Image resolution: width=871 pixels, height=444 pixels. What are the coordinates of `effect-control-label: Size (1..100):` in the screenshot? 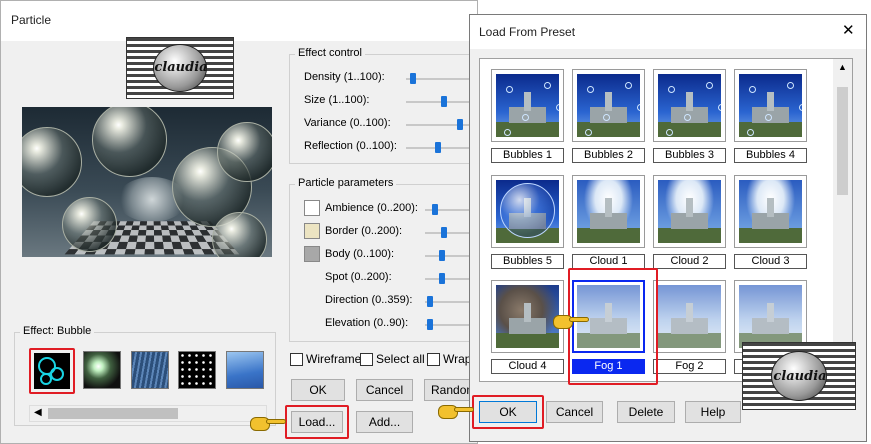 It's located at (337, 100).